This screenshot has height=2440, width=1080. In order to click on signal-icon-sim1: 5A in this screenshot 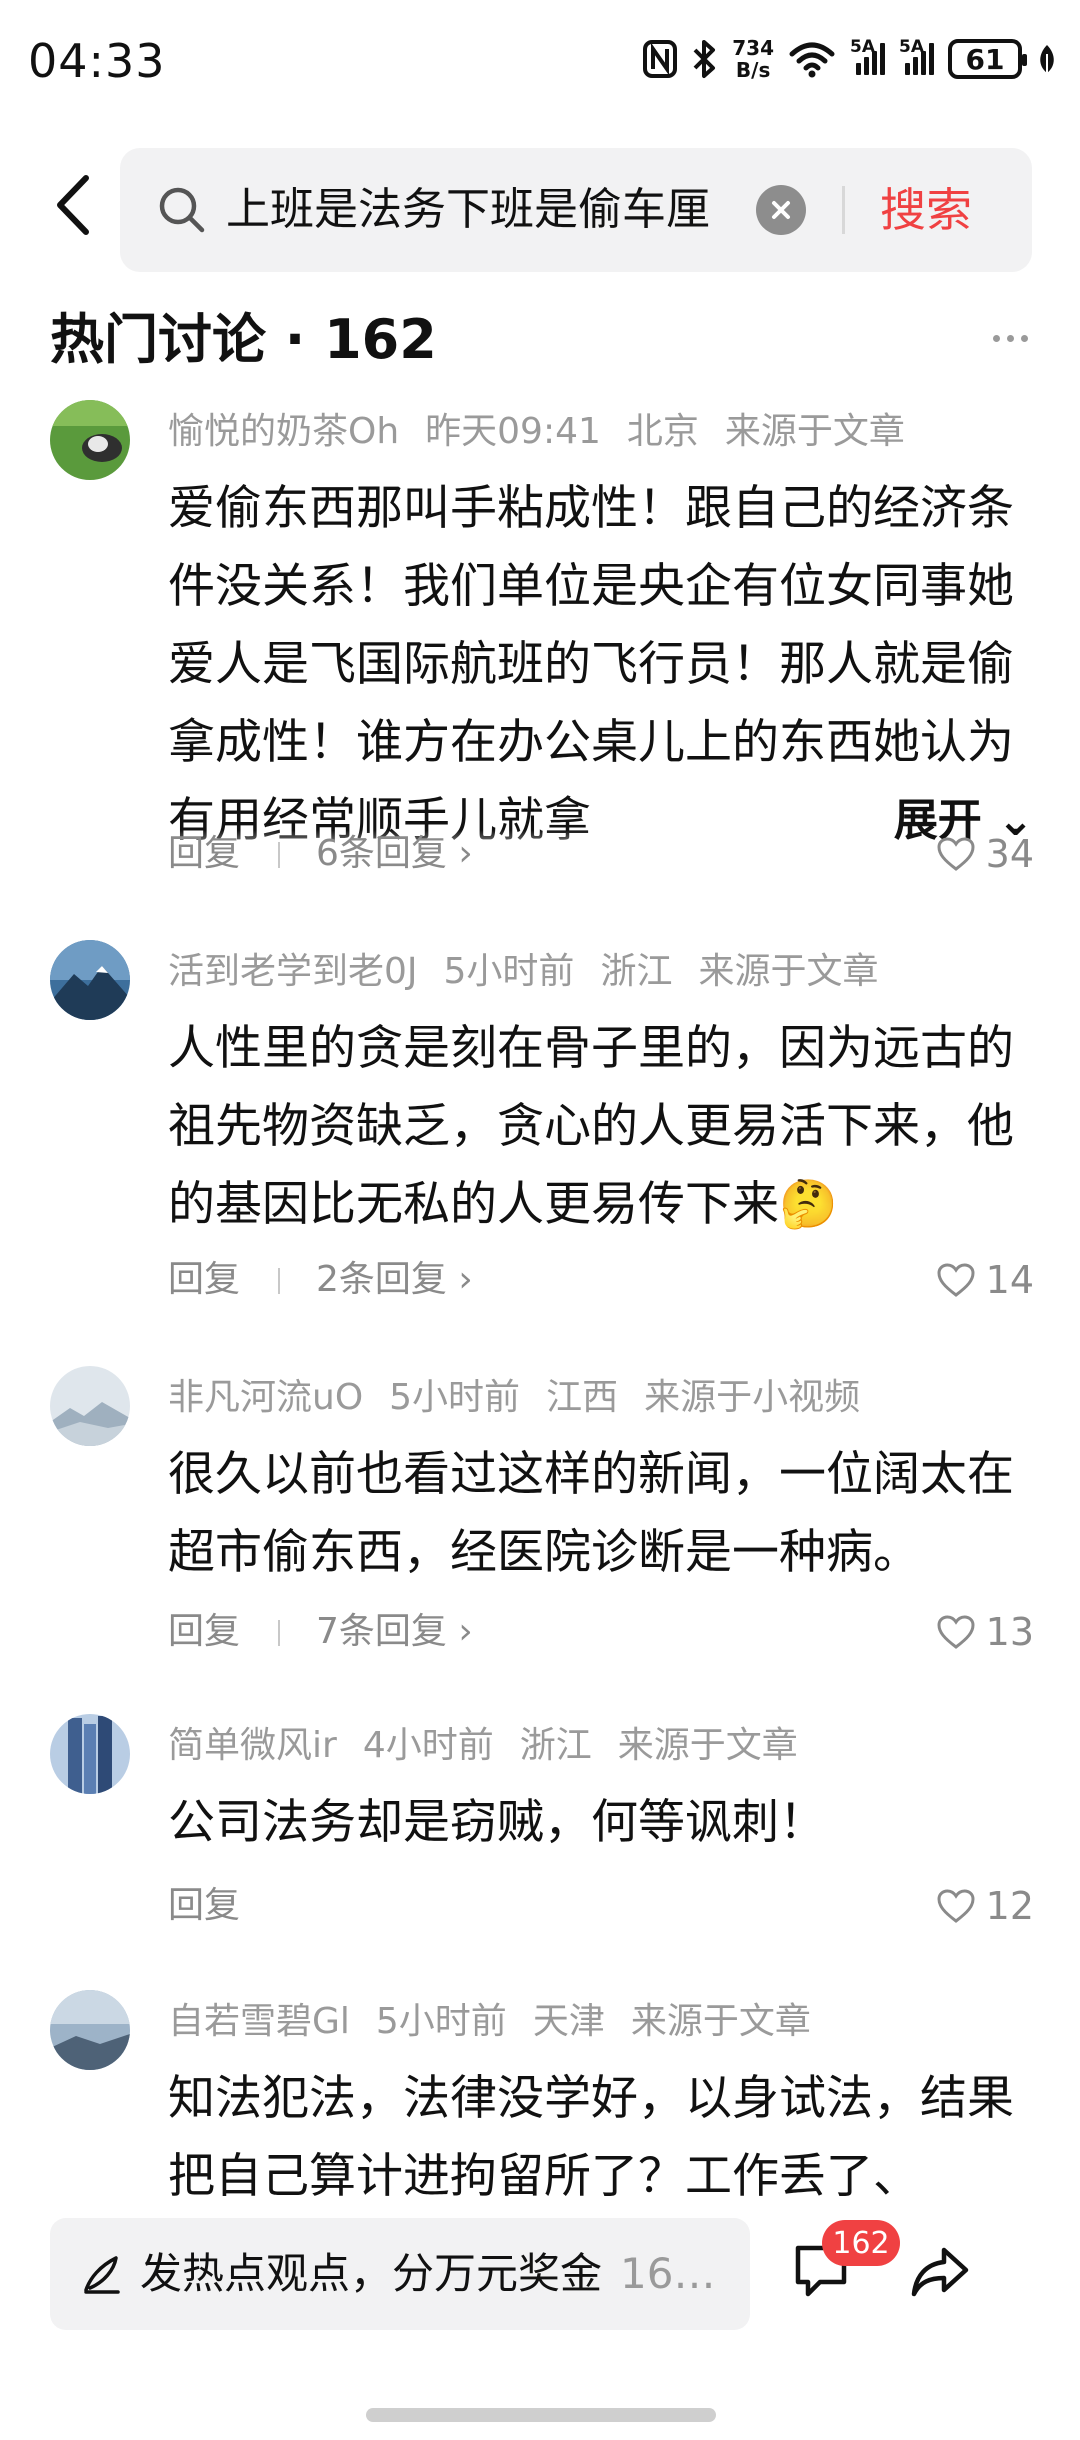, I will do `click(867, 56)`.